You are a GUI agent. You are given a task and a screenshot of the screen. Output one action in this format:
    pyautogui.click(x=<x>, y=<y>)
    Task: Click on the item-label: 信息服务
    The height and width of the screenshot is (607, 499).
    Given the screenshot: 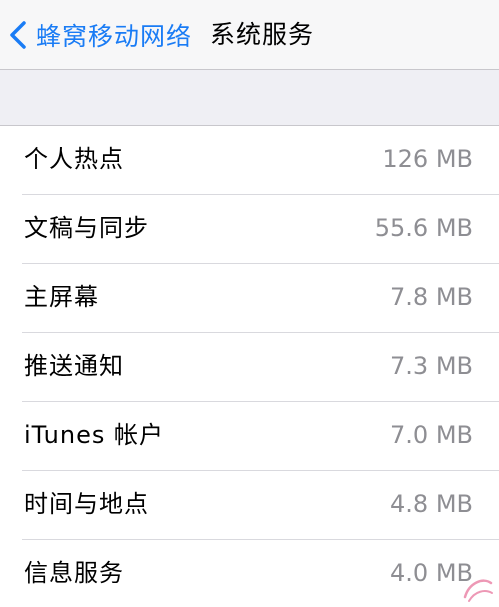 What is the action you would take?
    pyautogui.click(x=74, y=573)
    